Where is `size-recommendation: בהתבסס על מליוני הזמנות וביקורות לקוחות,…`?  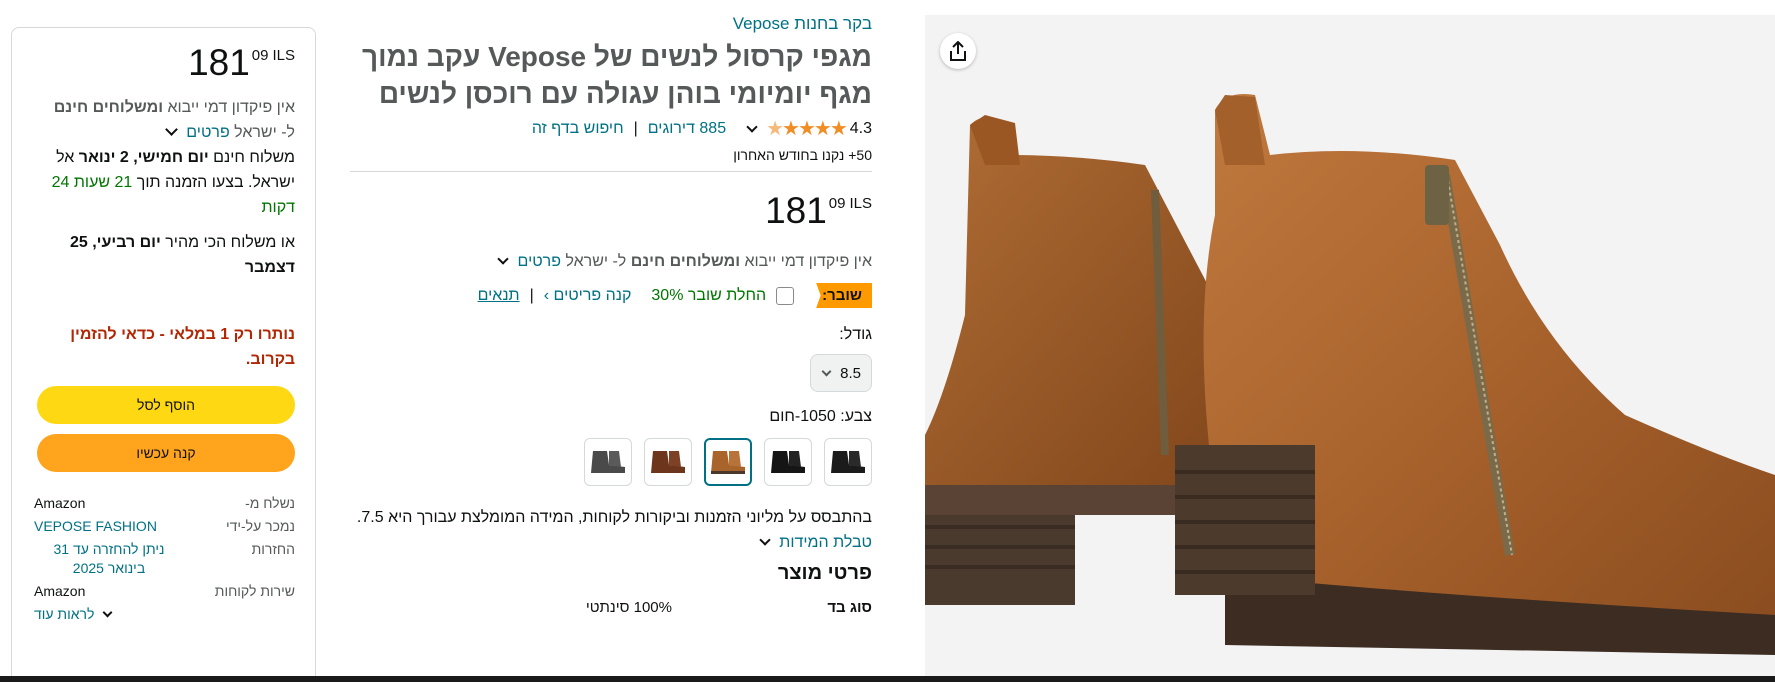 size-recommendation: בהתבסס על מליוני הזמנות וביקורות לקוחות,… is located at coordinates (614, 517).